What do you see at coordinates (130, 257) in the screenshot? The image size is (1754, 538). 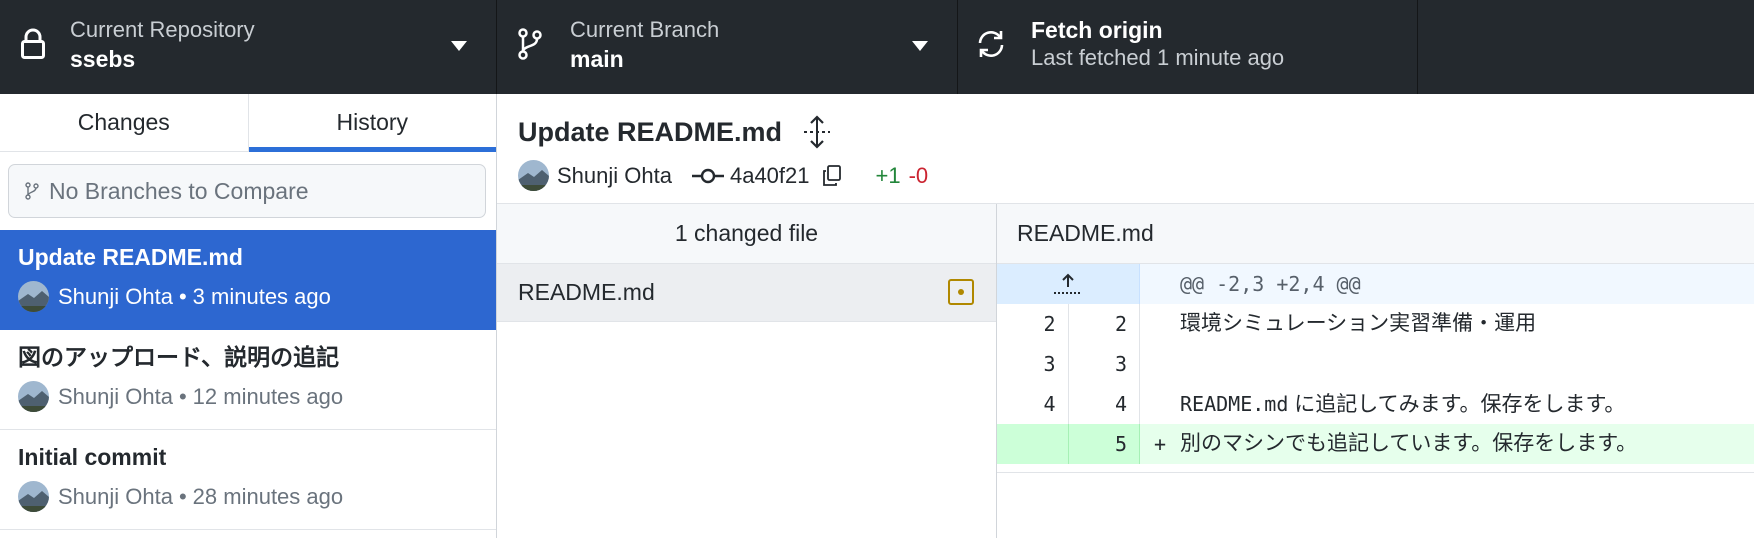 I see `commit-title: Update README.md` at bounding box center [130, 257].